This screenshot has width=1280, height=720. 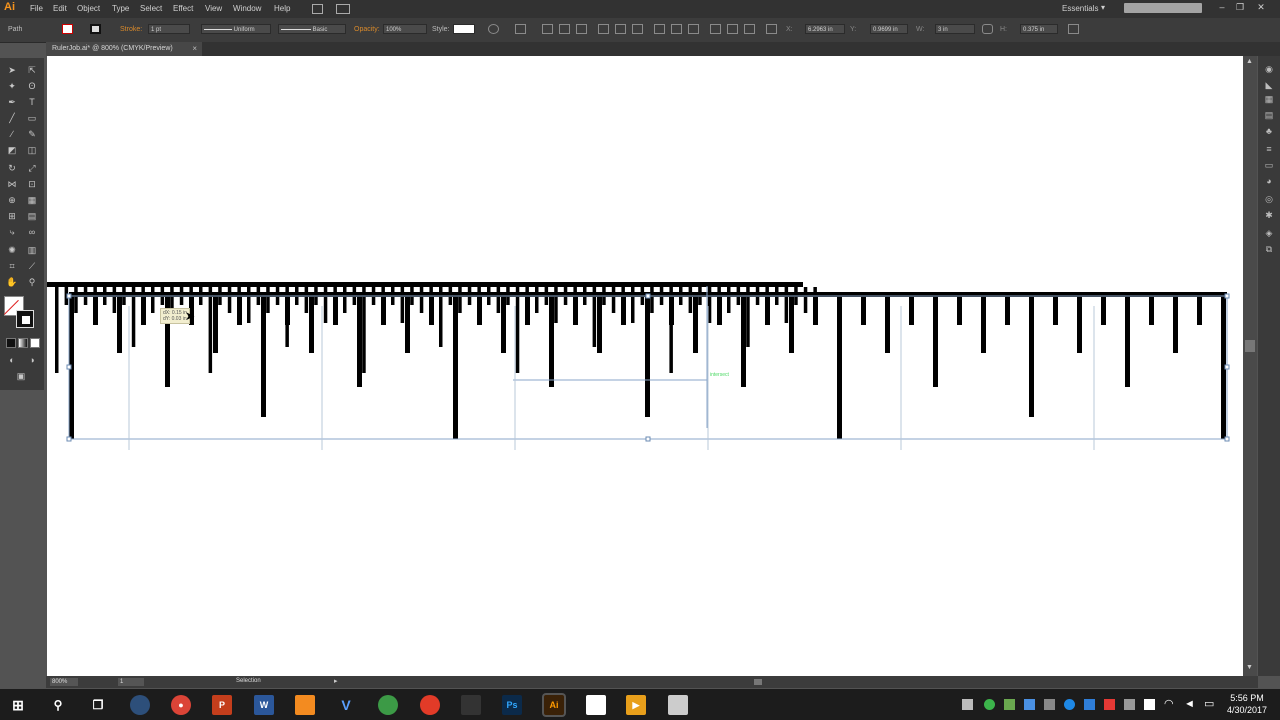 What do you see at coordinates (32, 102) in the screenshot?
I see `type-tool-icon: T` at bounding box center [32, 102].